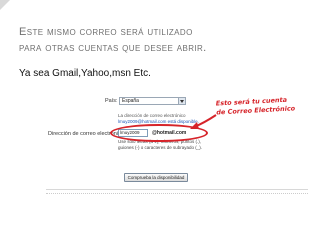 The height and width of the screenshot is (240, 320). Describe the element at coordinates (5, 5) in the screenshot. I see `corner-decoration` at that location.